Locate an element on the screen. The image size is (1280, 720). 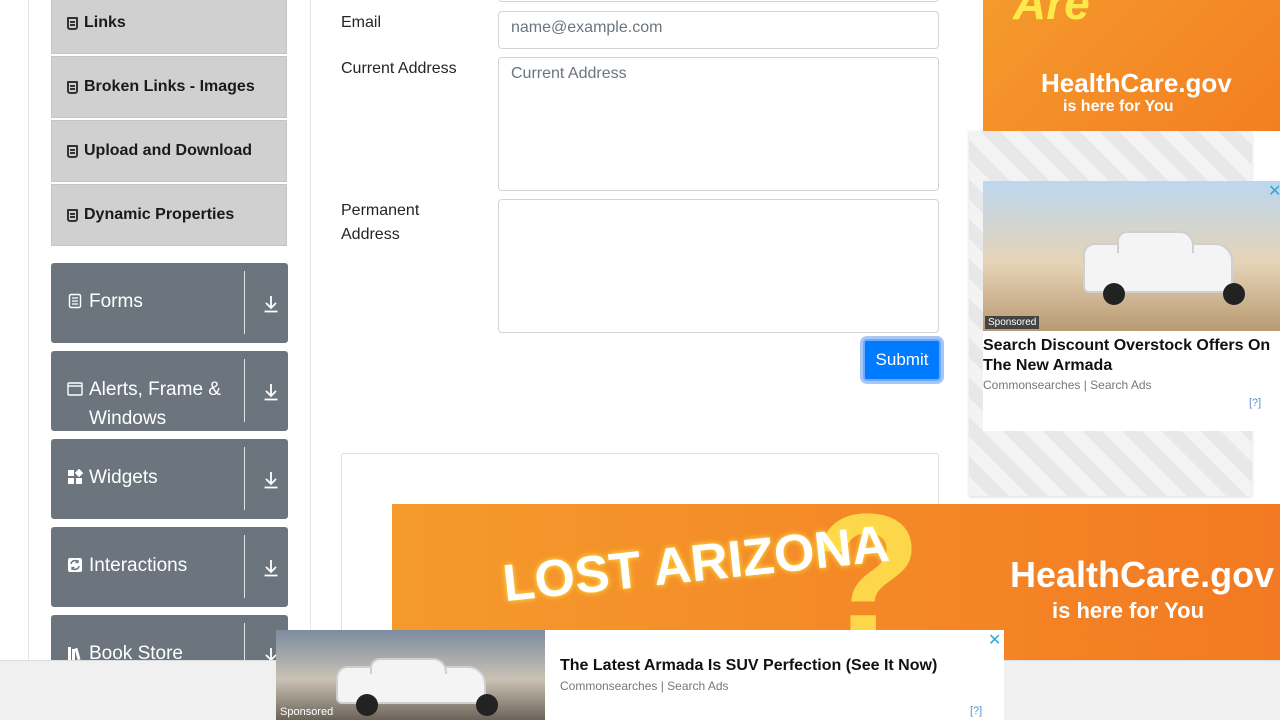
menu-item-label: Broken Links - Images is located at coordinates (169, 86).